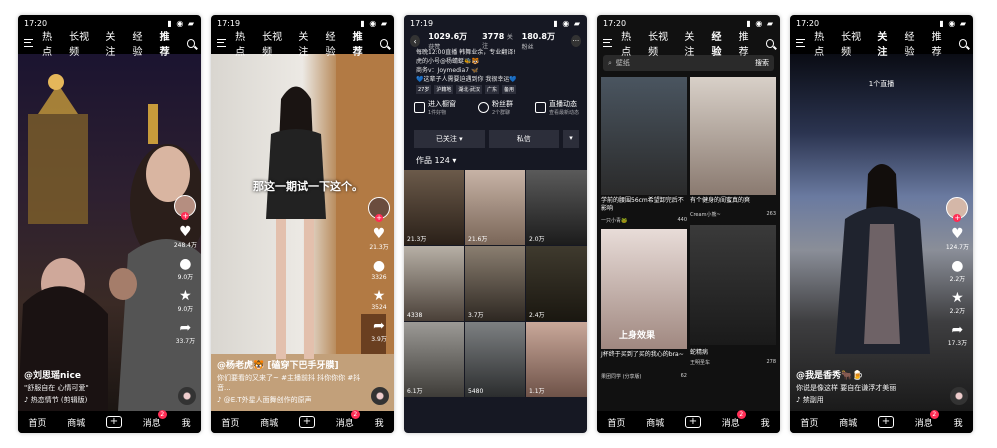  Describe the element at coordinates (97, 400) in the screenshot. I see `music-tag: ♪ 热恋情节 (剪辑版)` at that location.